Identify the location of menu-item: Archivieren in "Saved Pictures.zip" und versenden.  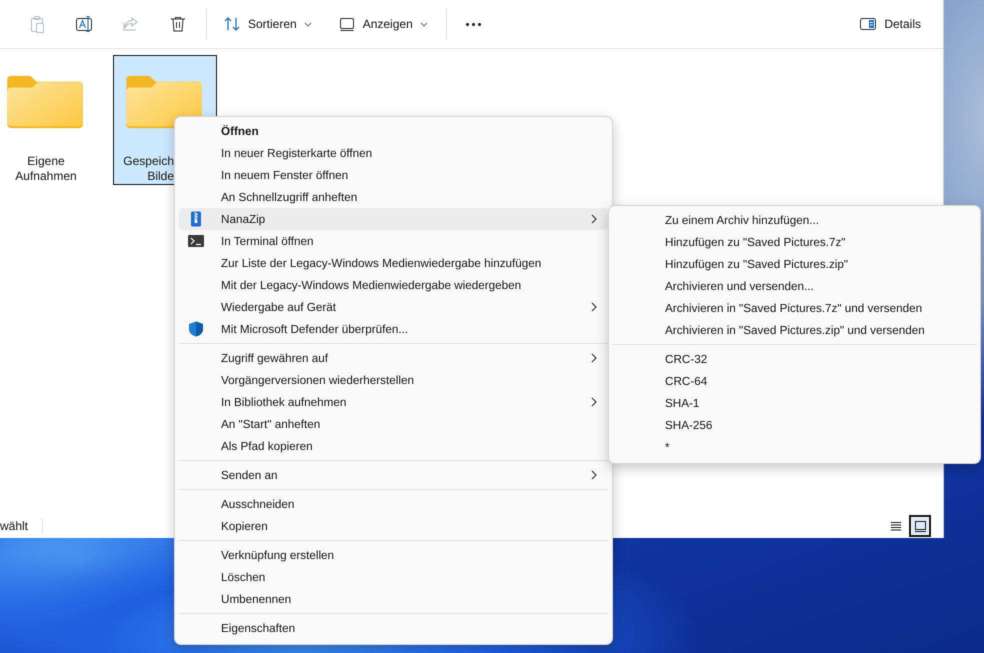
(794, 330).